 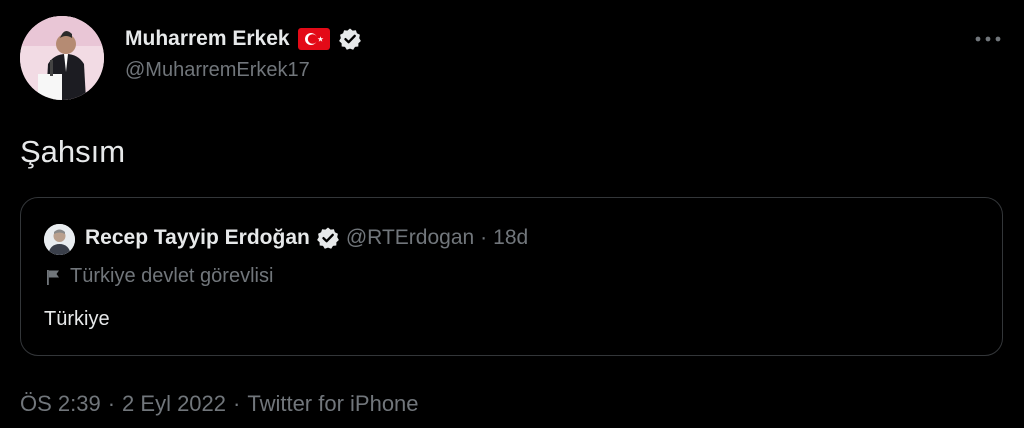 What do you see at coordinates (62, 58) in the screenshot?
I see `author-avatar` at bounding box center [62, 58].